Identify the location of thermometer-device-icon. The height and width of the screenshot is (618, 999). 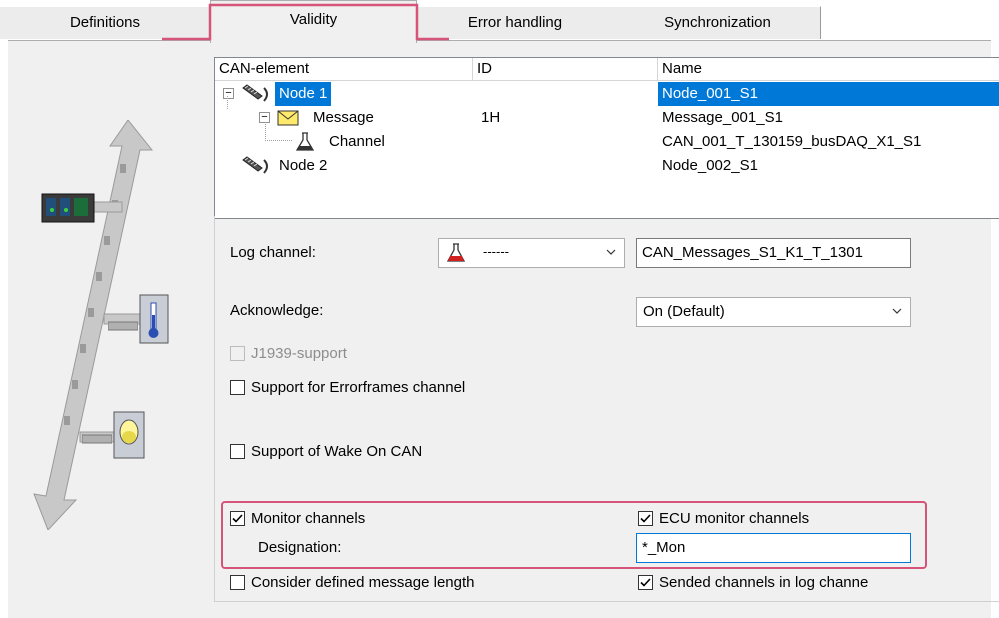
(154, 319).